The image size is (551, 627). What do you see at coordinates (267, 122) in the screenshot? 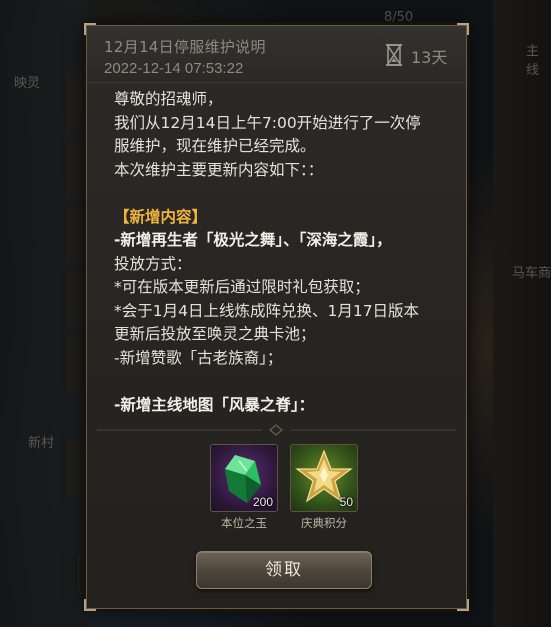
I see `mail-body-line: 我们从12月14日上午7:00开始进行了一次停` at bounding box center [267, 122].